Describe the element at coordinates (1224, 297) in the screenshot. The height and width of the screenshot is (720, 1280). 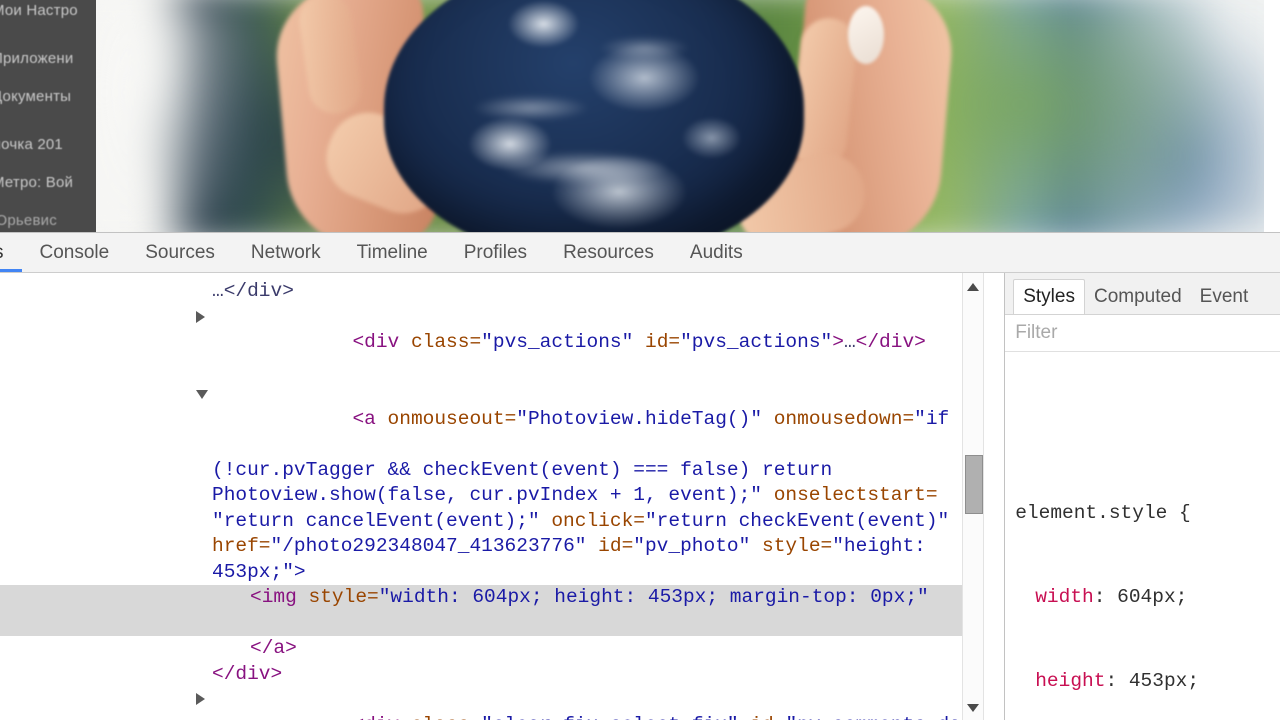
I see `tab-event-listeners: Event` at that location.